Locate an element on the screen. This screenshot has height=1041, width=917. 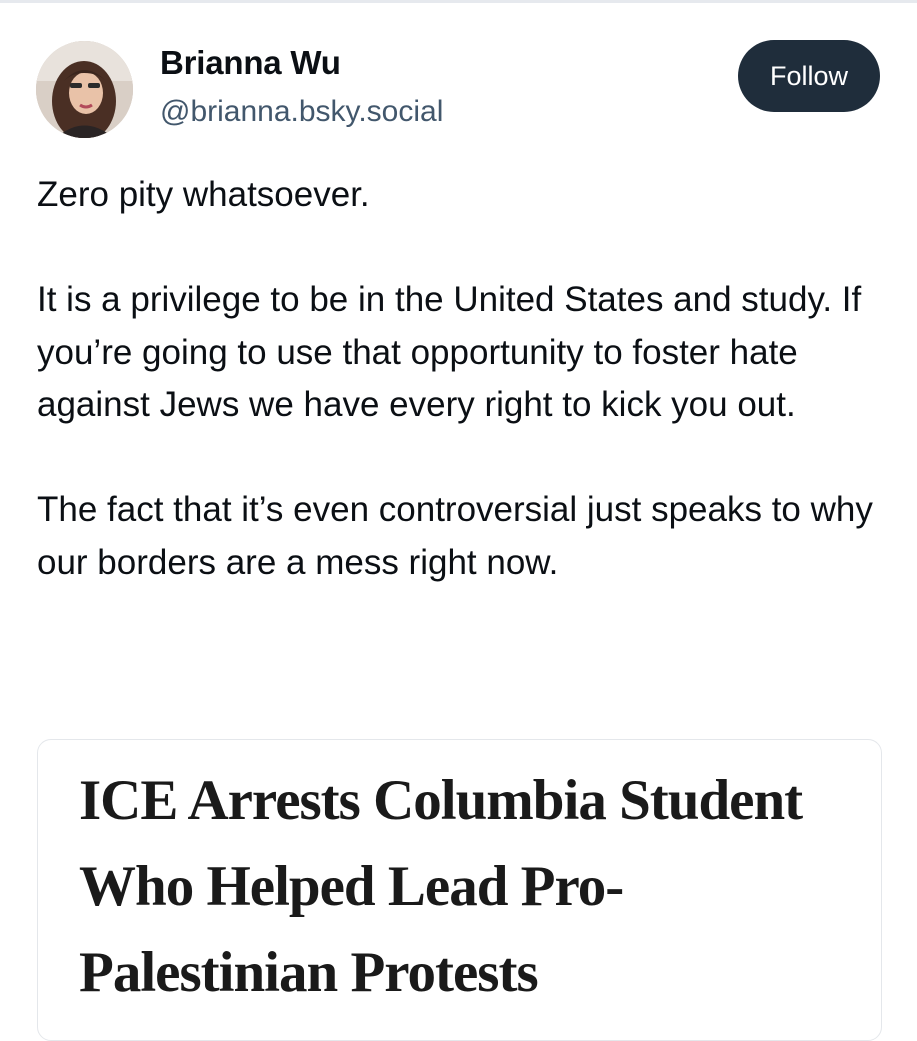
post-paragraph: Zero pity whatsoever. is located at coordinates (203, 194).